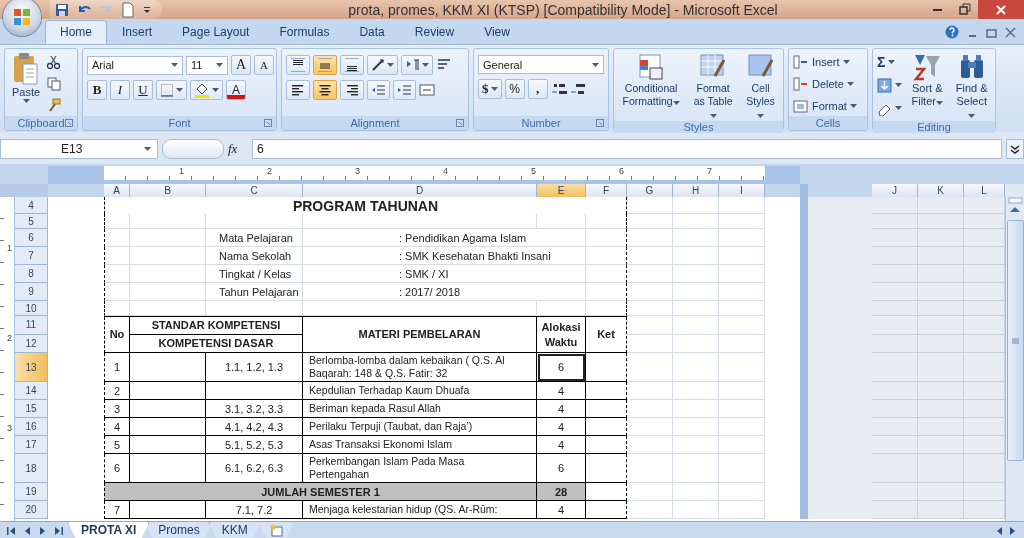  What do you see at coordinates (823, 84) in the screenshot?
I see `delete-cells-button: Delete` at bounding box center [823, 84].